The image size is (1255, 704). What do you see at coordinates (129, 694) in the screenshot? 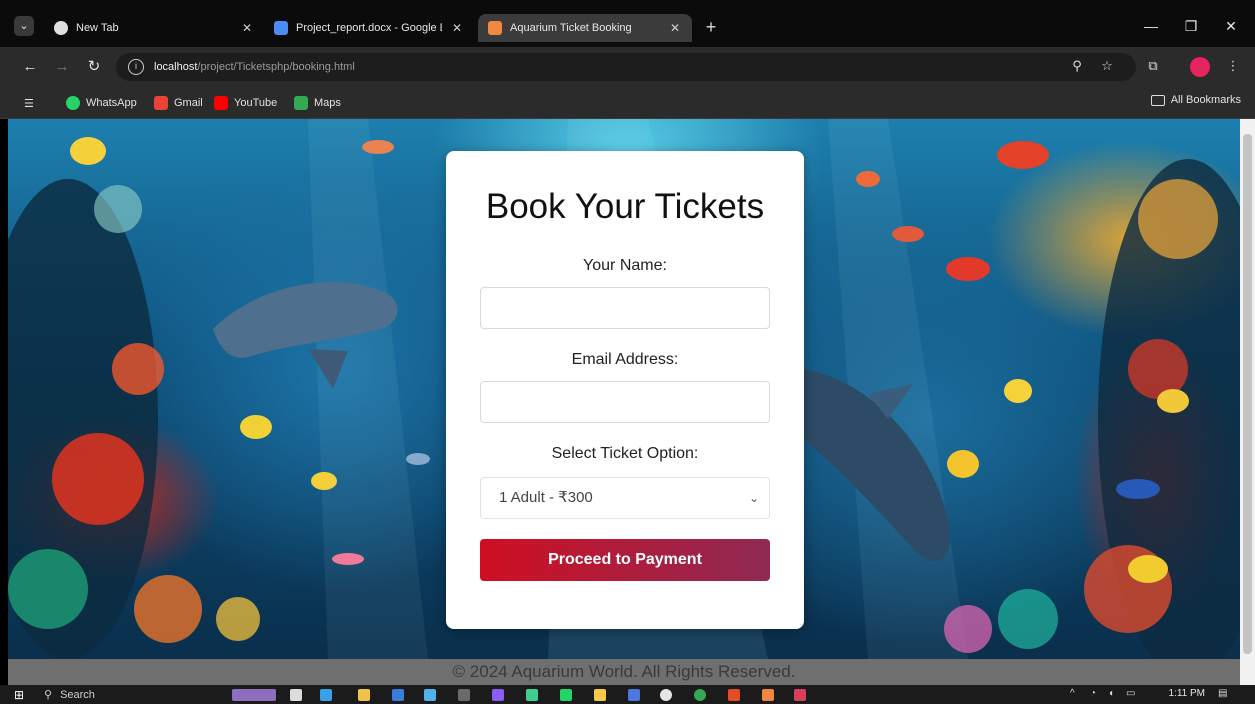
I see `taskbar-search: ⚲ Search` at bounding box center [129, 694].